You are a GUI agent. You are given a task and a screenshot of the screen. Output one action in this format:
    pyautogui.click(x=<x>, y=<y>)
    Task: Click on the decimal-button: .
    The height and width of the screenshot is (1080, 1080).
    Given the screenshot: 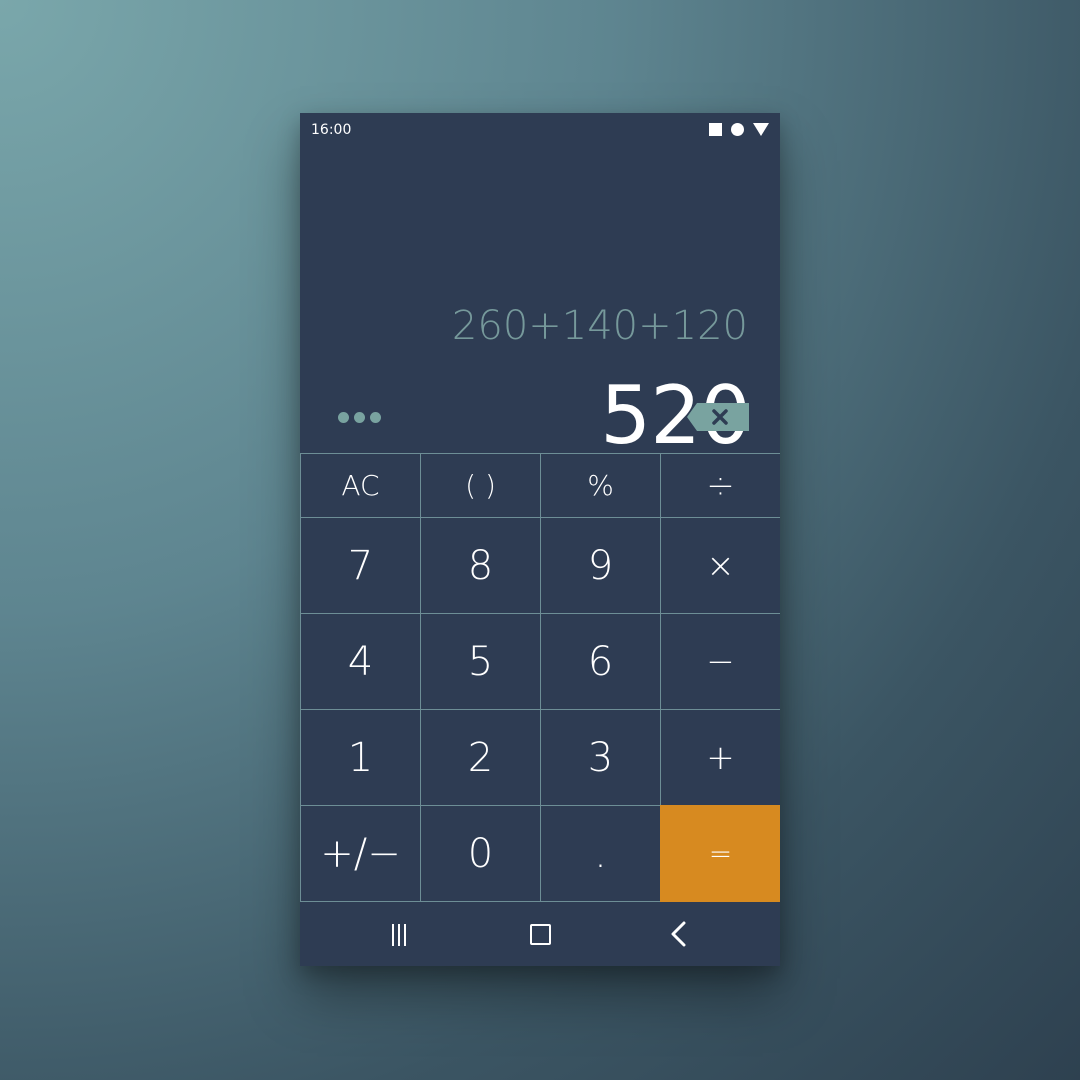 What is the action you would take?
    pyautogui.click(x=600, y=853)
    